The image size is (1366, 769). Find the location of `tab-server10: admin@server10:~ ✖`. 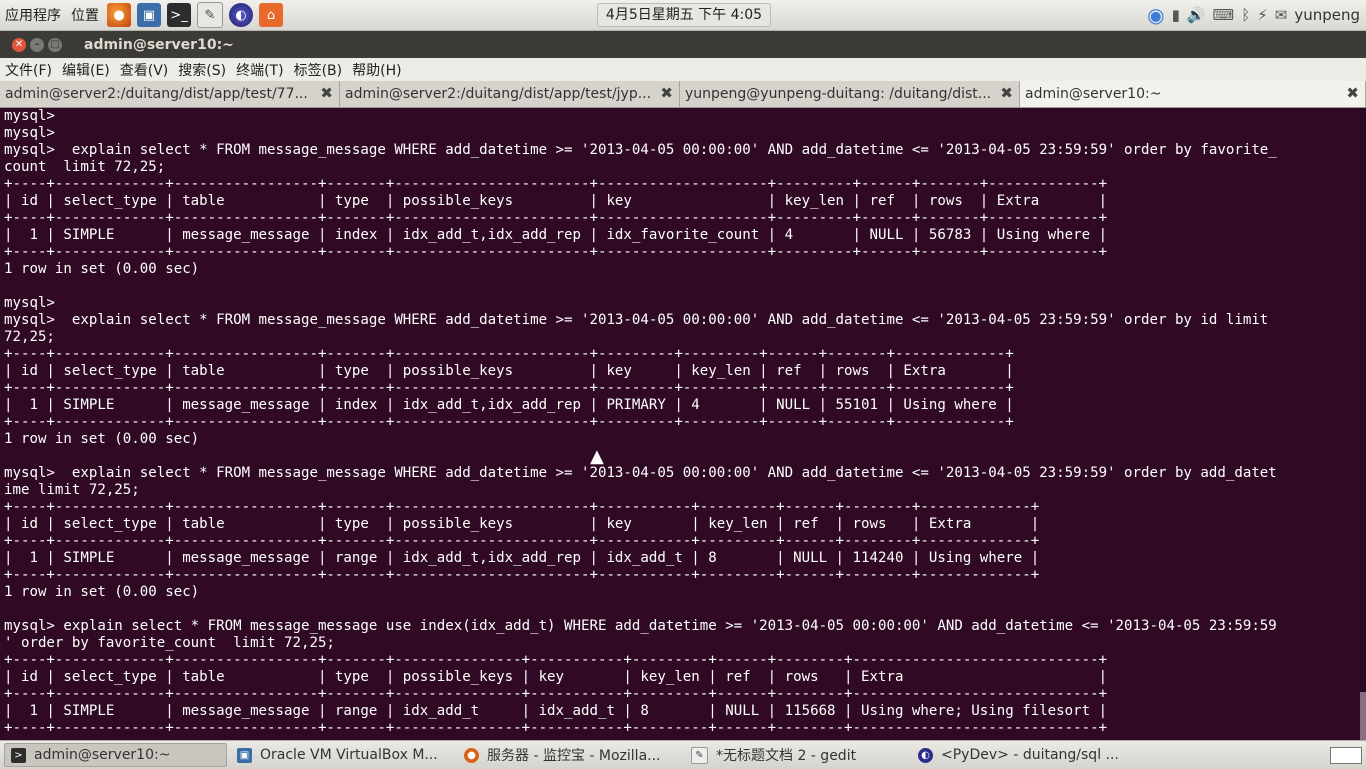

tab-server10: admin@server10:~ ✖ is located at coordinates (1193, 94).